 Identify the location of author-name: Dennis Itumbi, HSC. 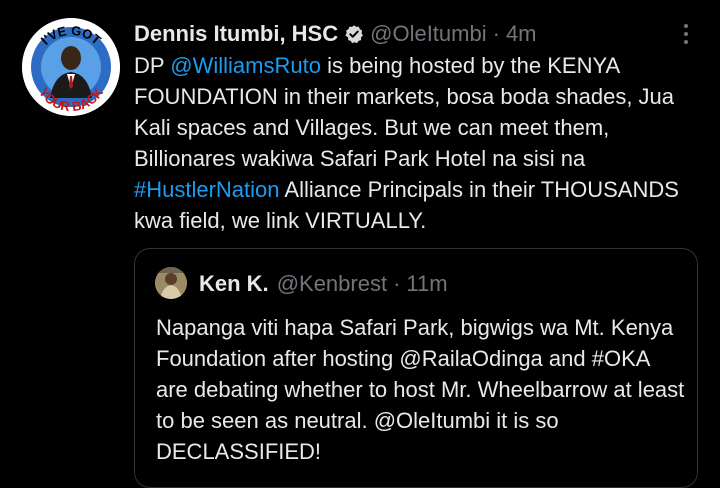
(236, 34).